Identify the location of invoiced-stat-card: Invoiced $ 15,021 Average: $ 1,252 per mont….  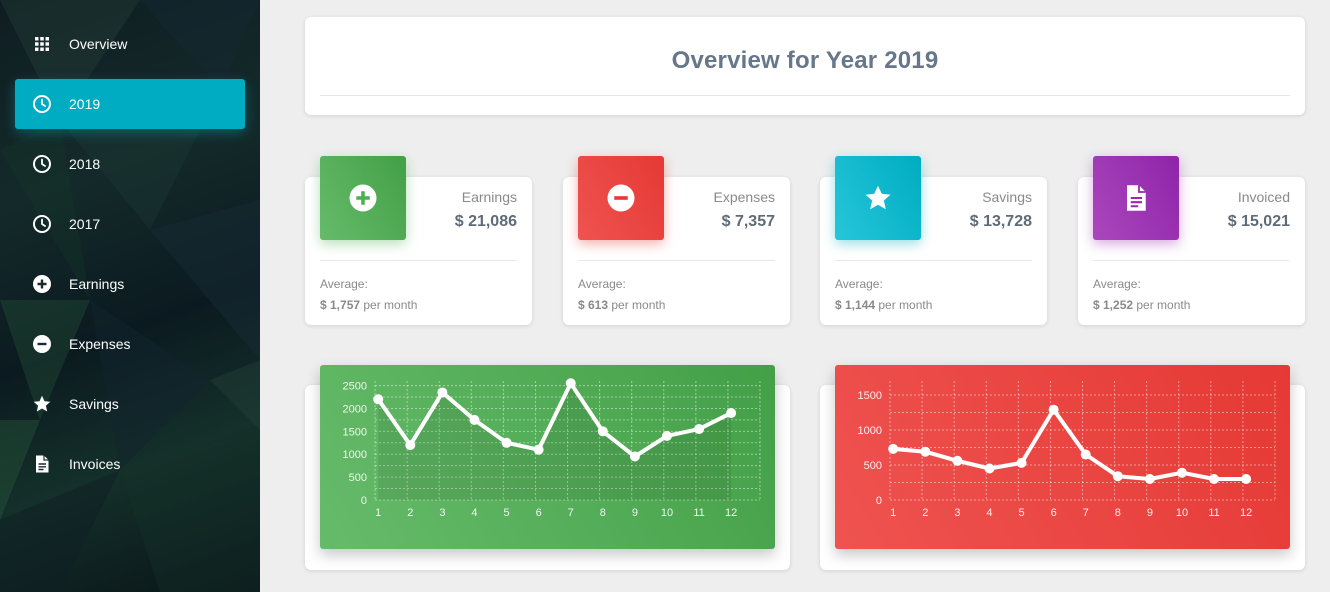
(1191, 240).